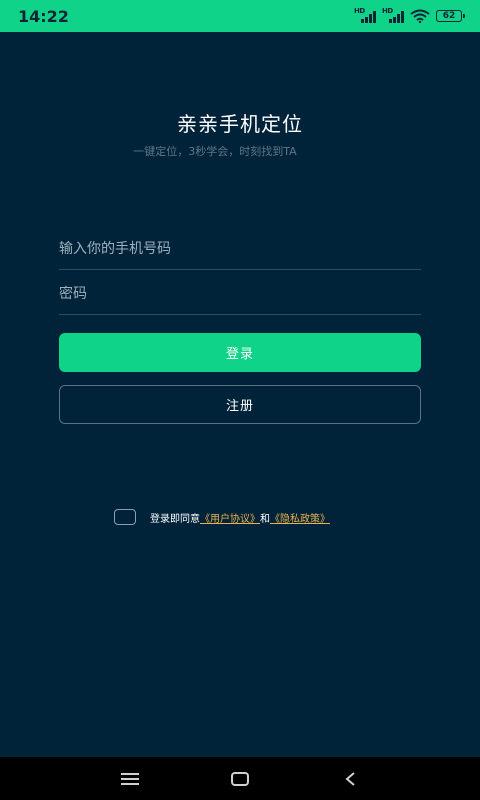  Describe the element at coordinates (130, 779) in the screenshot. I see `menu-icon` at that location.